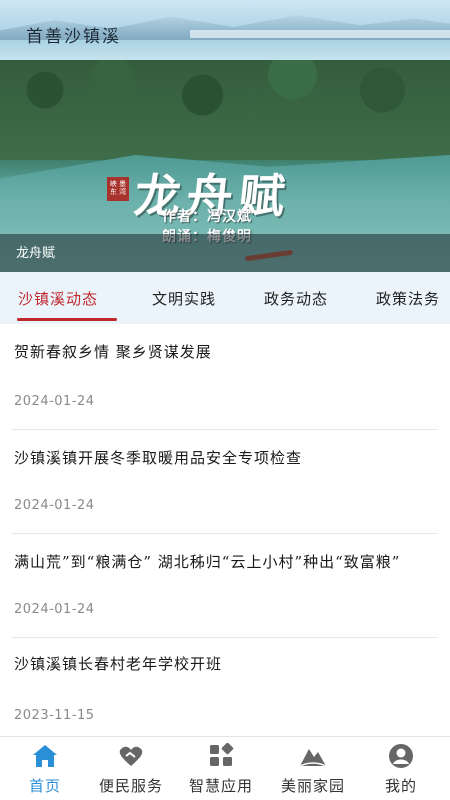 The image size is (450, 800). I want to click on active-tab-indicator, so click(67, 319).